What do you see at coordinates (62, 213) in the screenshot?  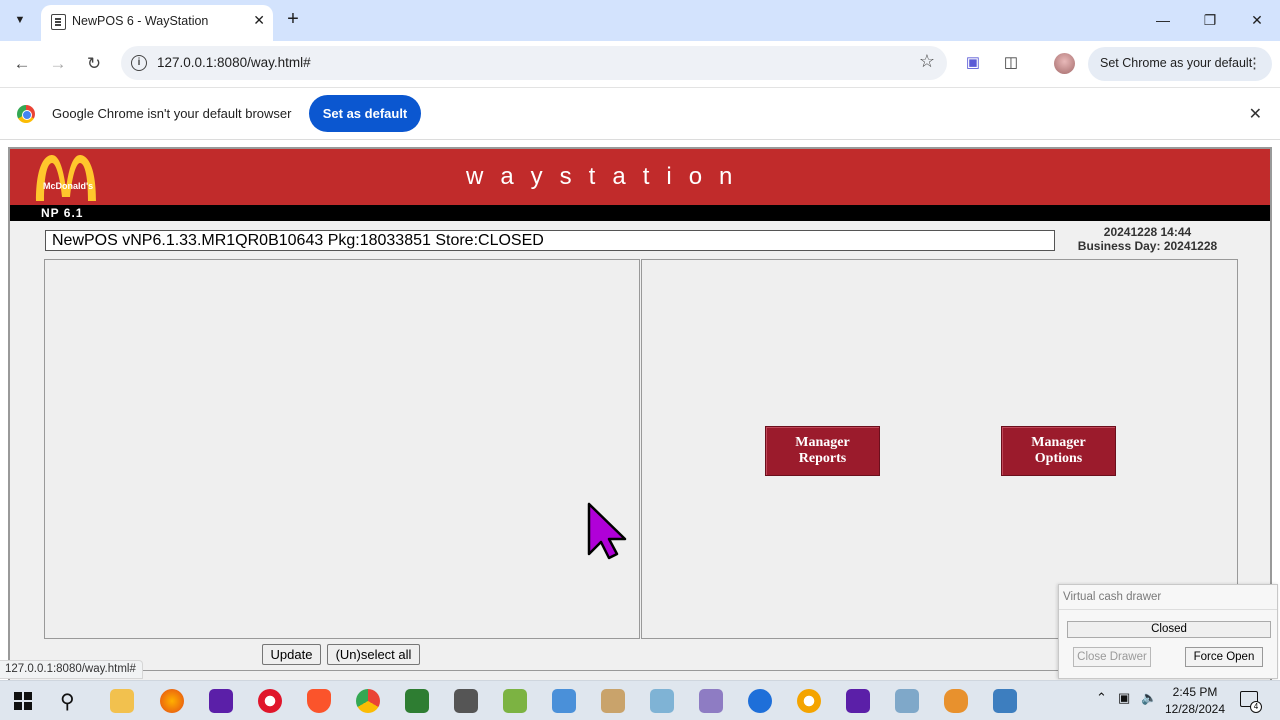 I see `np-version-label: NP 6.1` at bounding box center [62, 213].